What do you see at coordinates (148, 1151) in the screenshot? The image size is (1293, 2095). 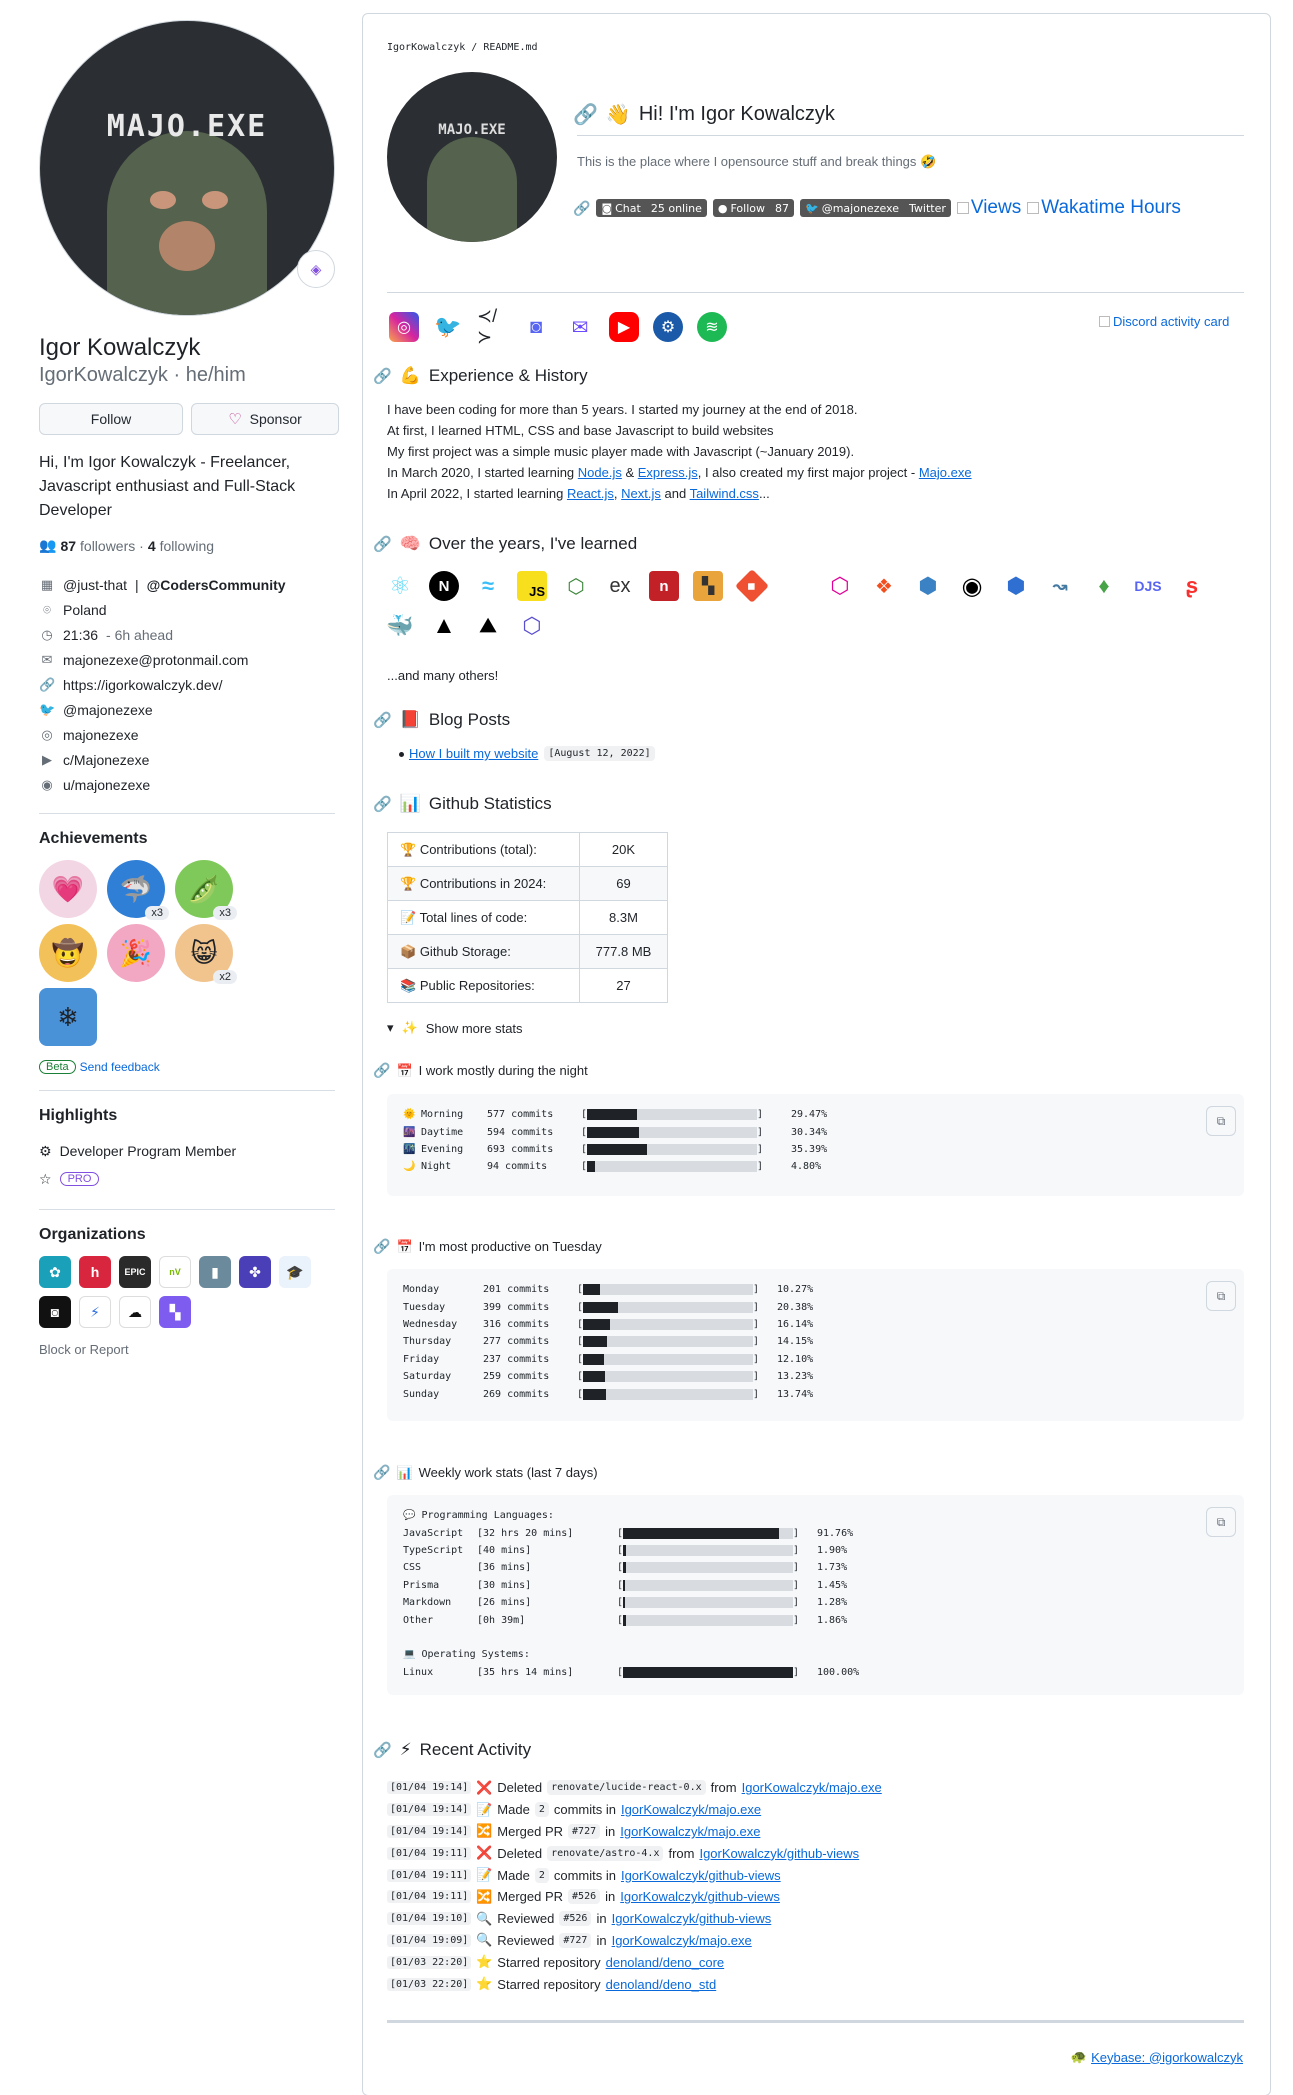 I see `developer-program-label: Developer Program Member` at bounding box center [148, 1151].